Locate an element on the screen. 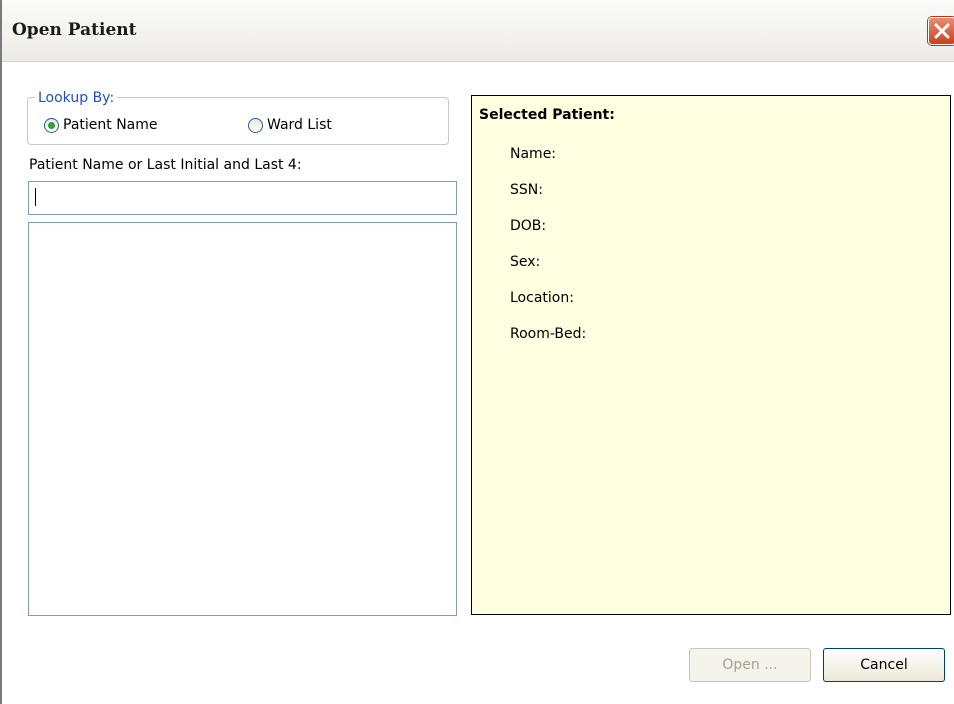 This screenshot has height=704, width=954. radio-ward-list-indicator is located at coordinates (255, 125).